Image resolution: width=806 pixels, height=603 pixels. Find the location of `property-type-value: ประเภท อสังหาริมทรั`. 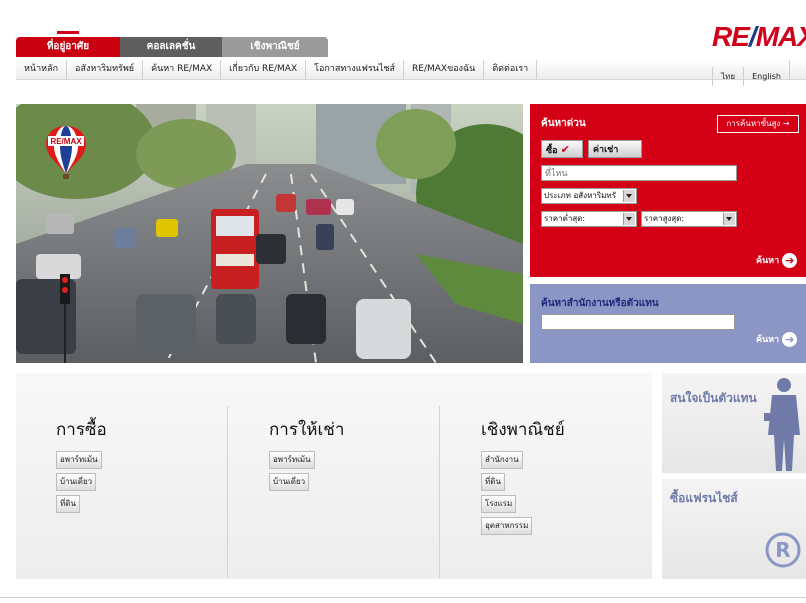

property-type-value: ประเภท อสังหาริมทรั is located at coordinates (580, 195).